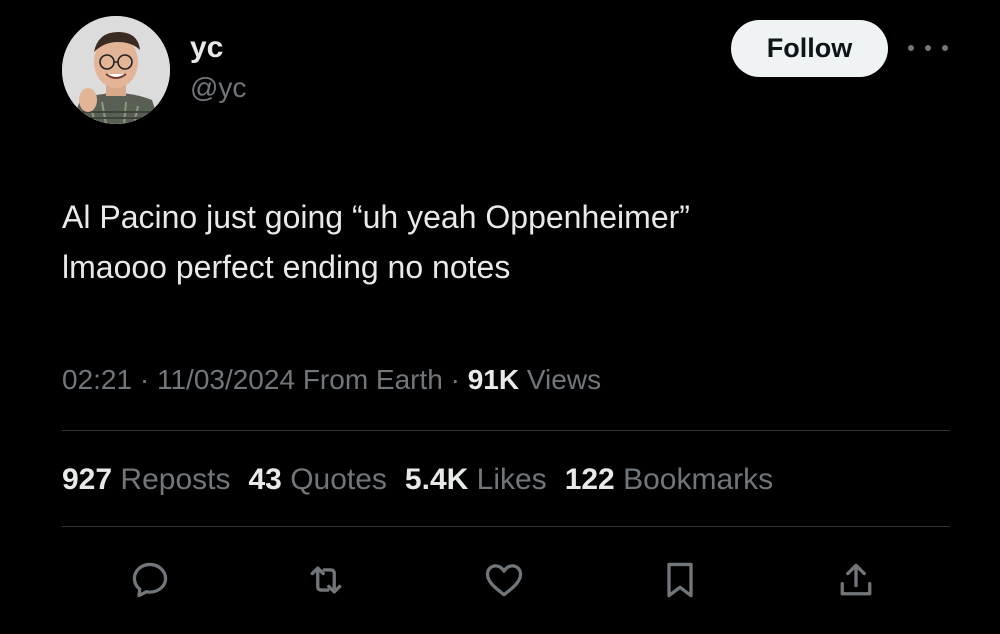 Image resolution: width=1000 pixels, height=634 pixels. What do you see at coordinates (87, 479) in the screenshot?
I see `reposts-count: 927` at bounding box center [87, 479].